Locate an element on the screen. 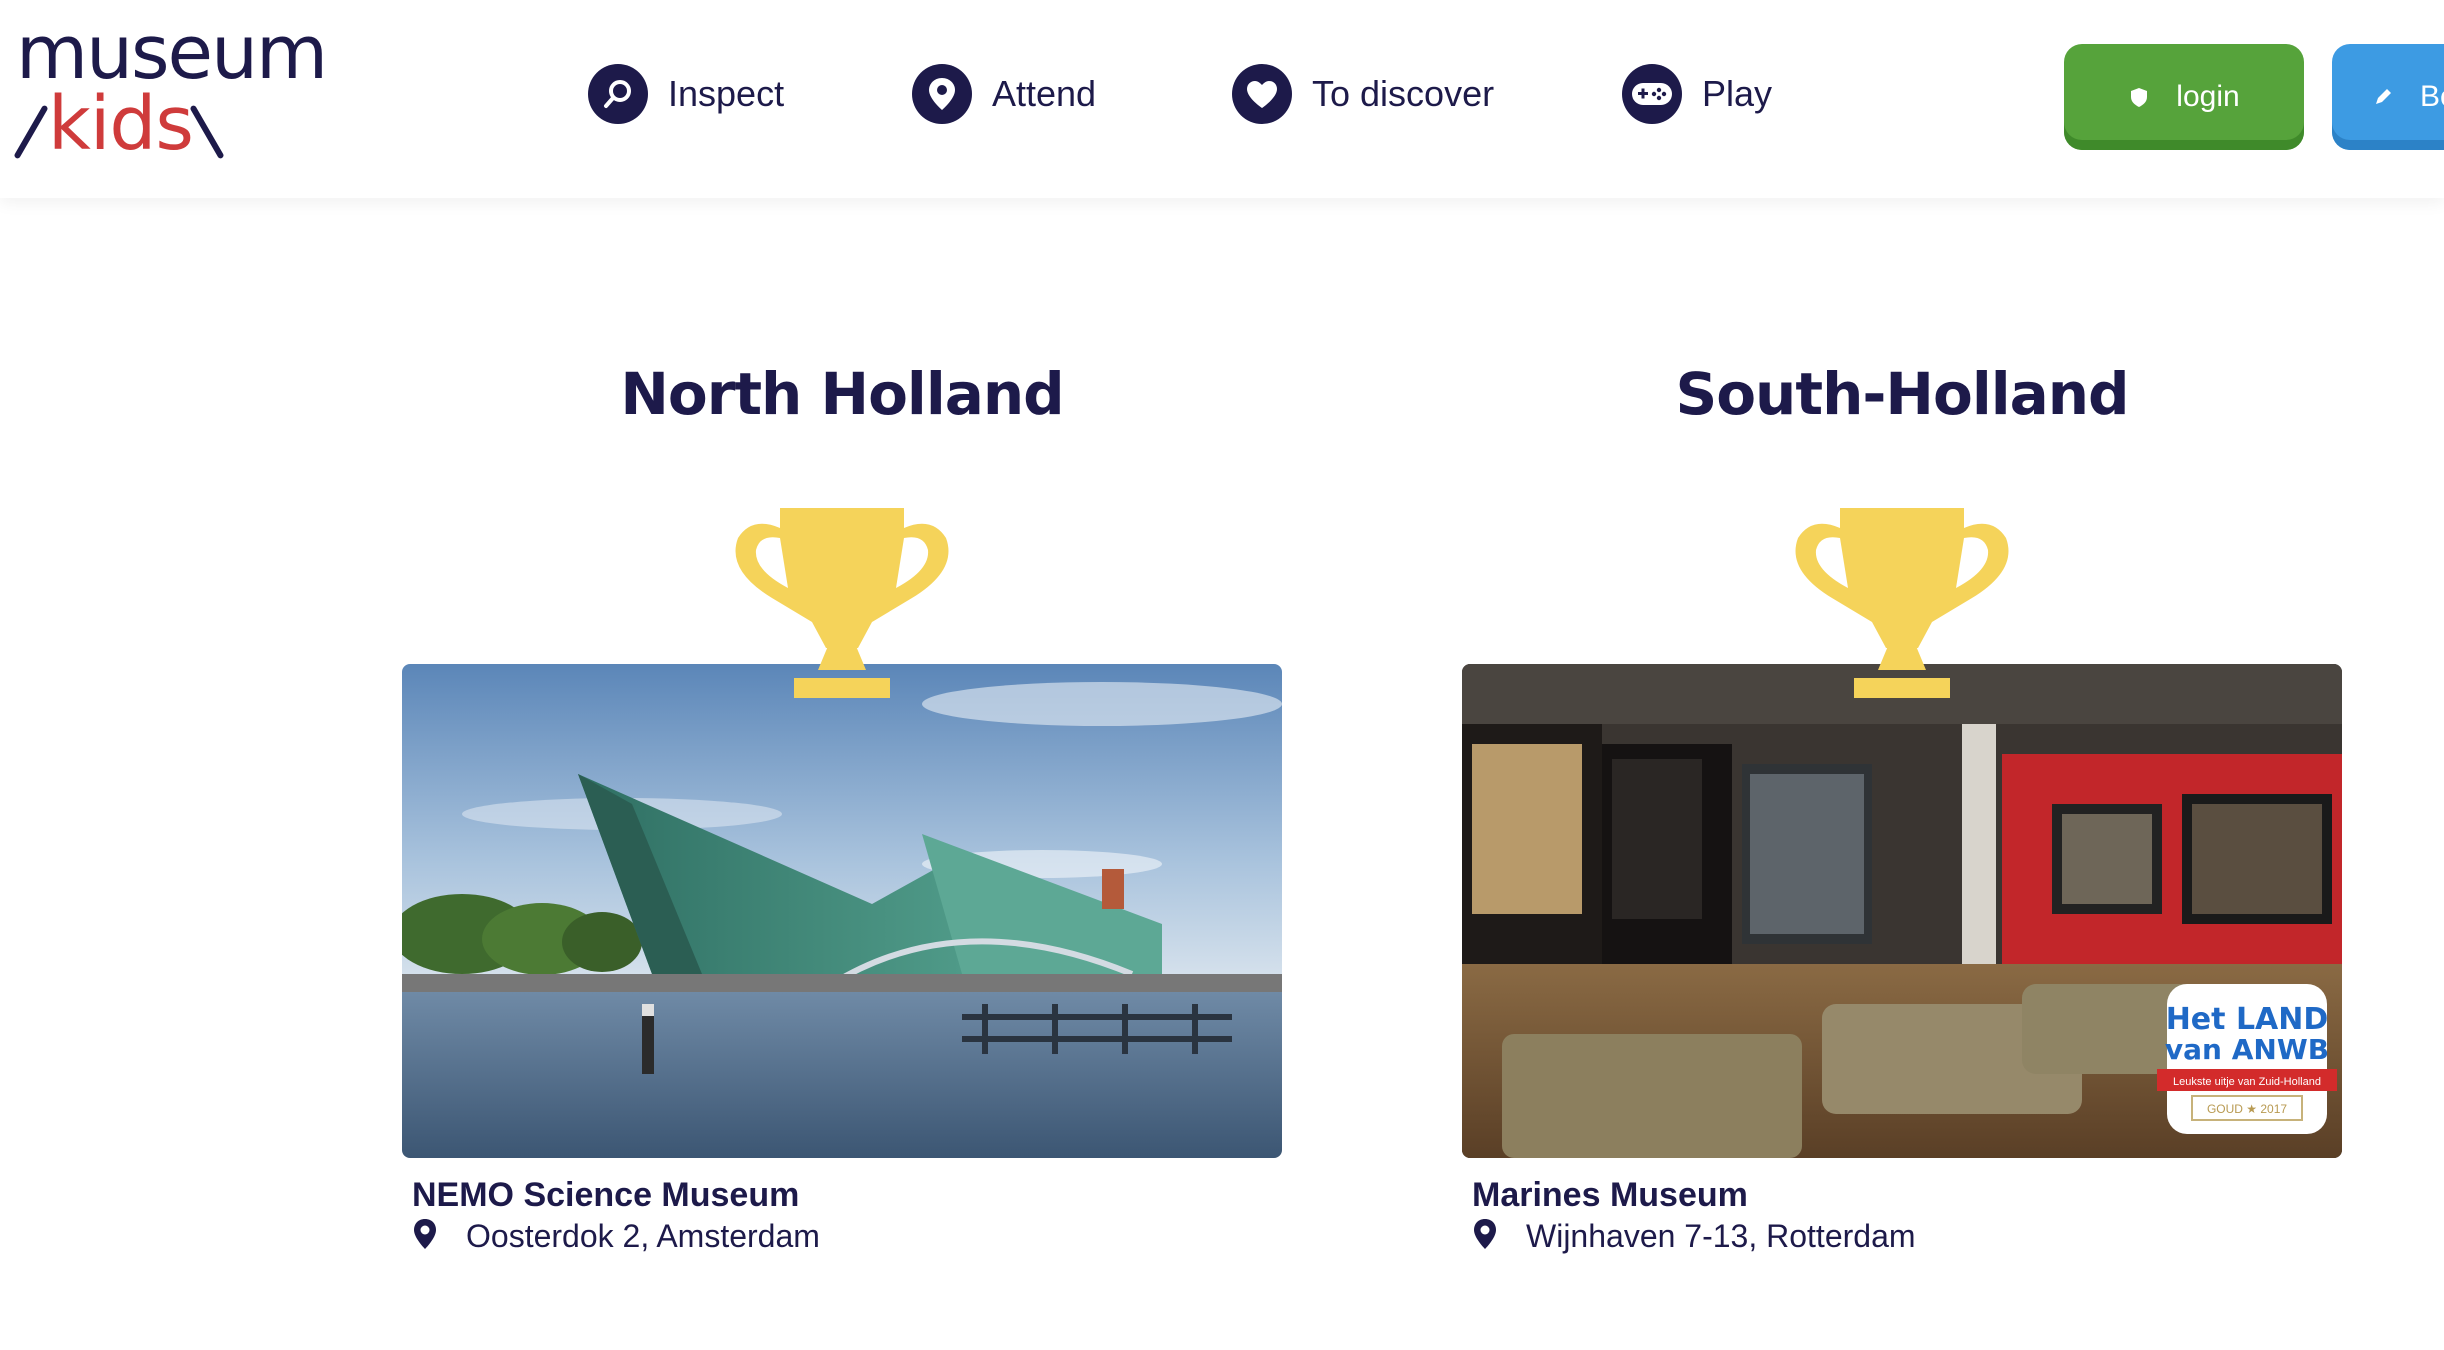 This screenshot has height=1350, width=2444. badge-award: GOUD ★ 2017 is located at coordinates (2247, 1109).